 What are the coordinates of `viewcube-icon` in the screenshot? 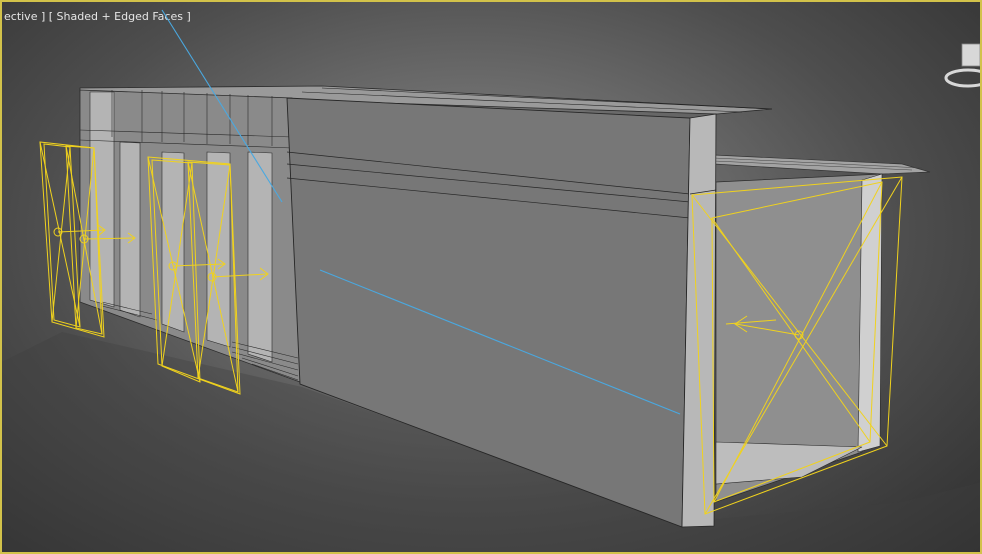 It's located at (960, 67).